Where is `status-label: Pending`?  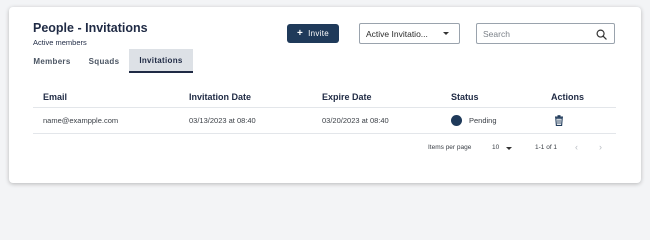 status-label: Pending is located at coordinates (483, 120).